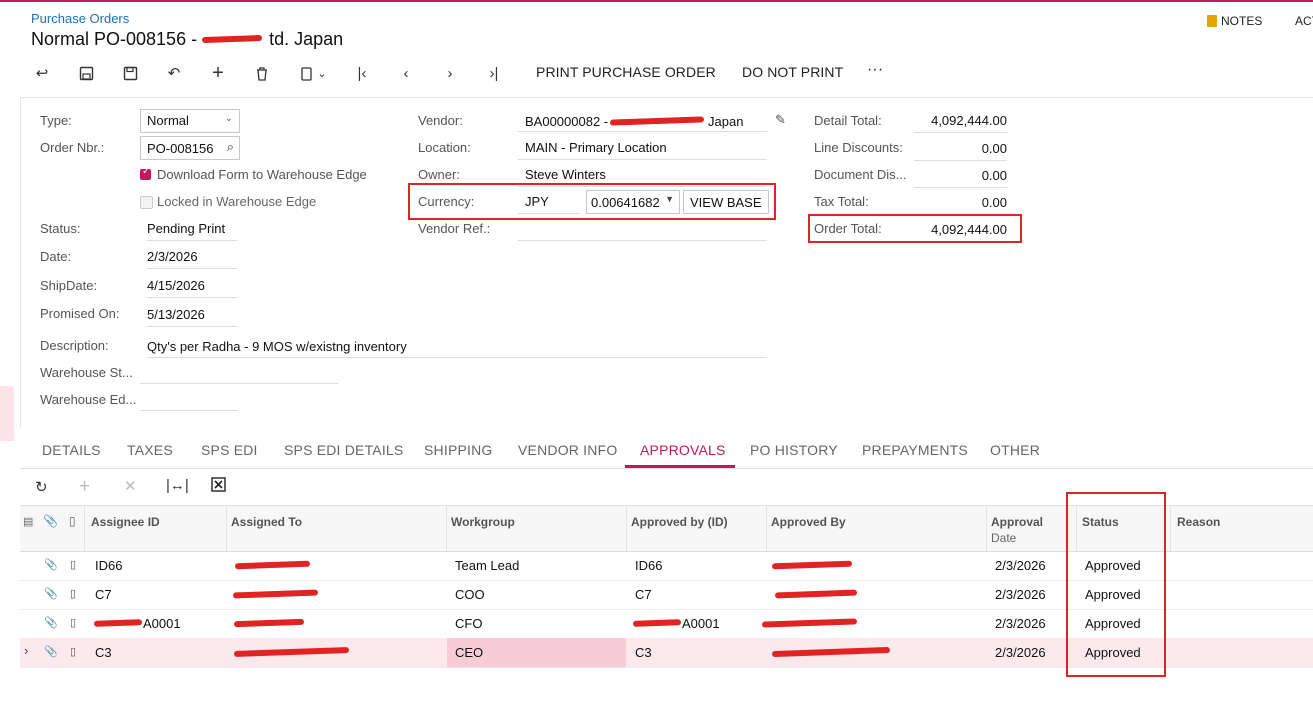 The height and width of the screenshot is (709, 1313). I want to click on tab-vendor-info: VENDOR INFO, so click(567, 450).